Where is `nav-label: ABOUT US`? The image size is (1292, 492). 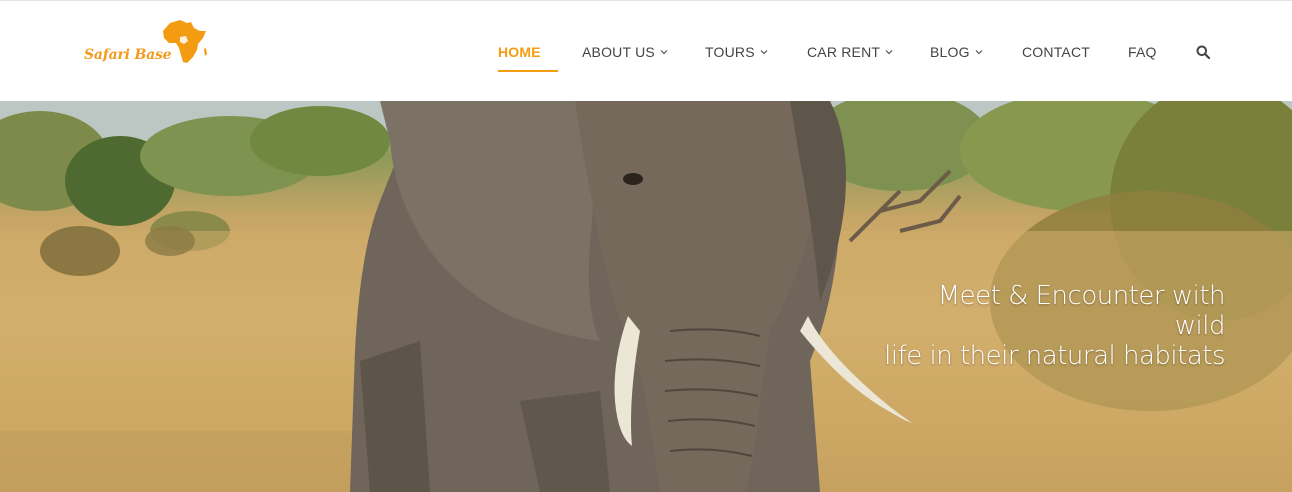
nav-label: ABOUT US is located at coordinates (618, 52).